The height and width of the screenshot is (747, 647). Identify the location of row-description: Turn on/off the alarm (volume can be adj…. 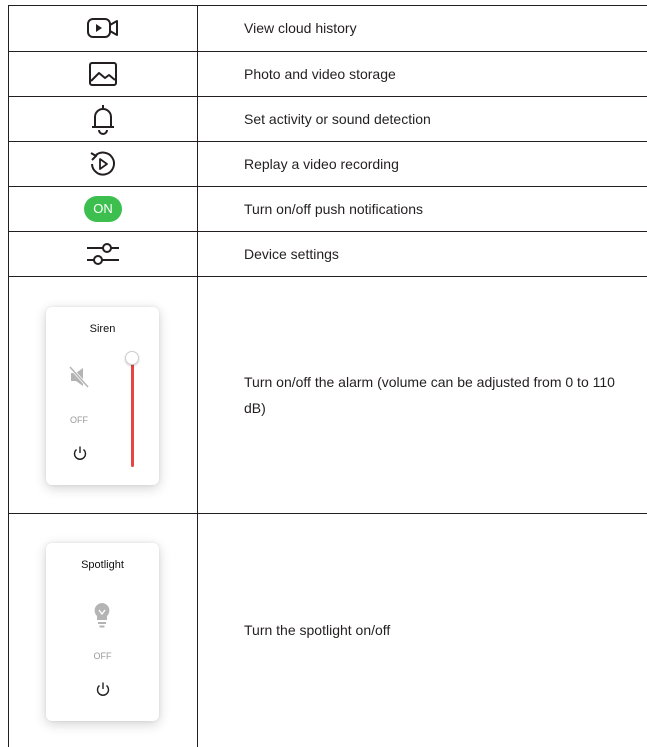
(429, 394).